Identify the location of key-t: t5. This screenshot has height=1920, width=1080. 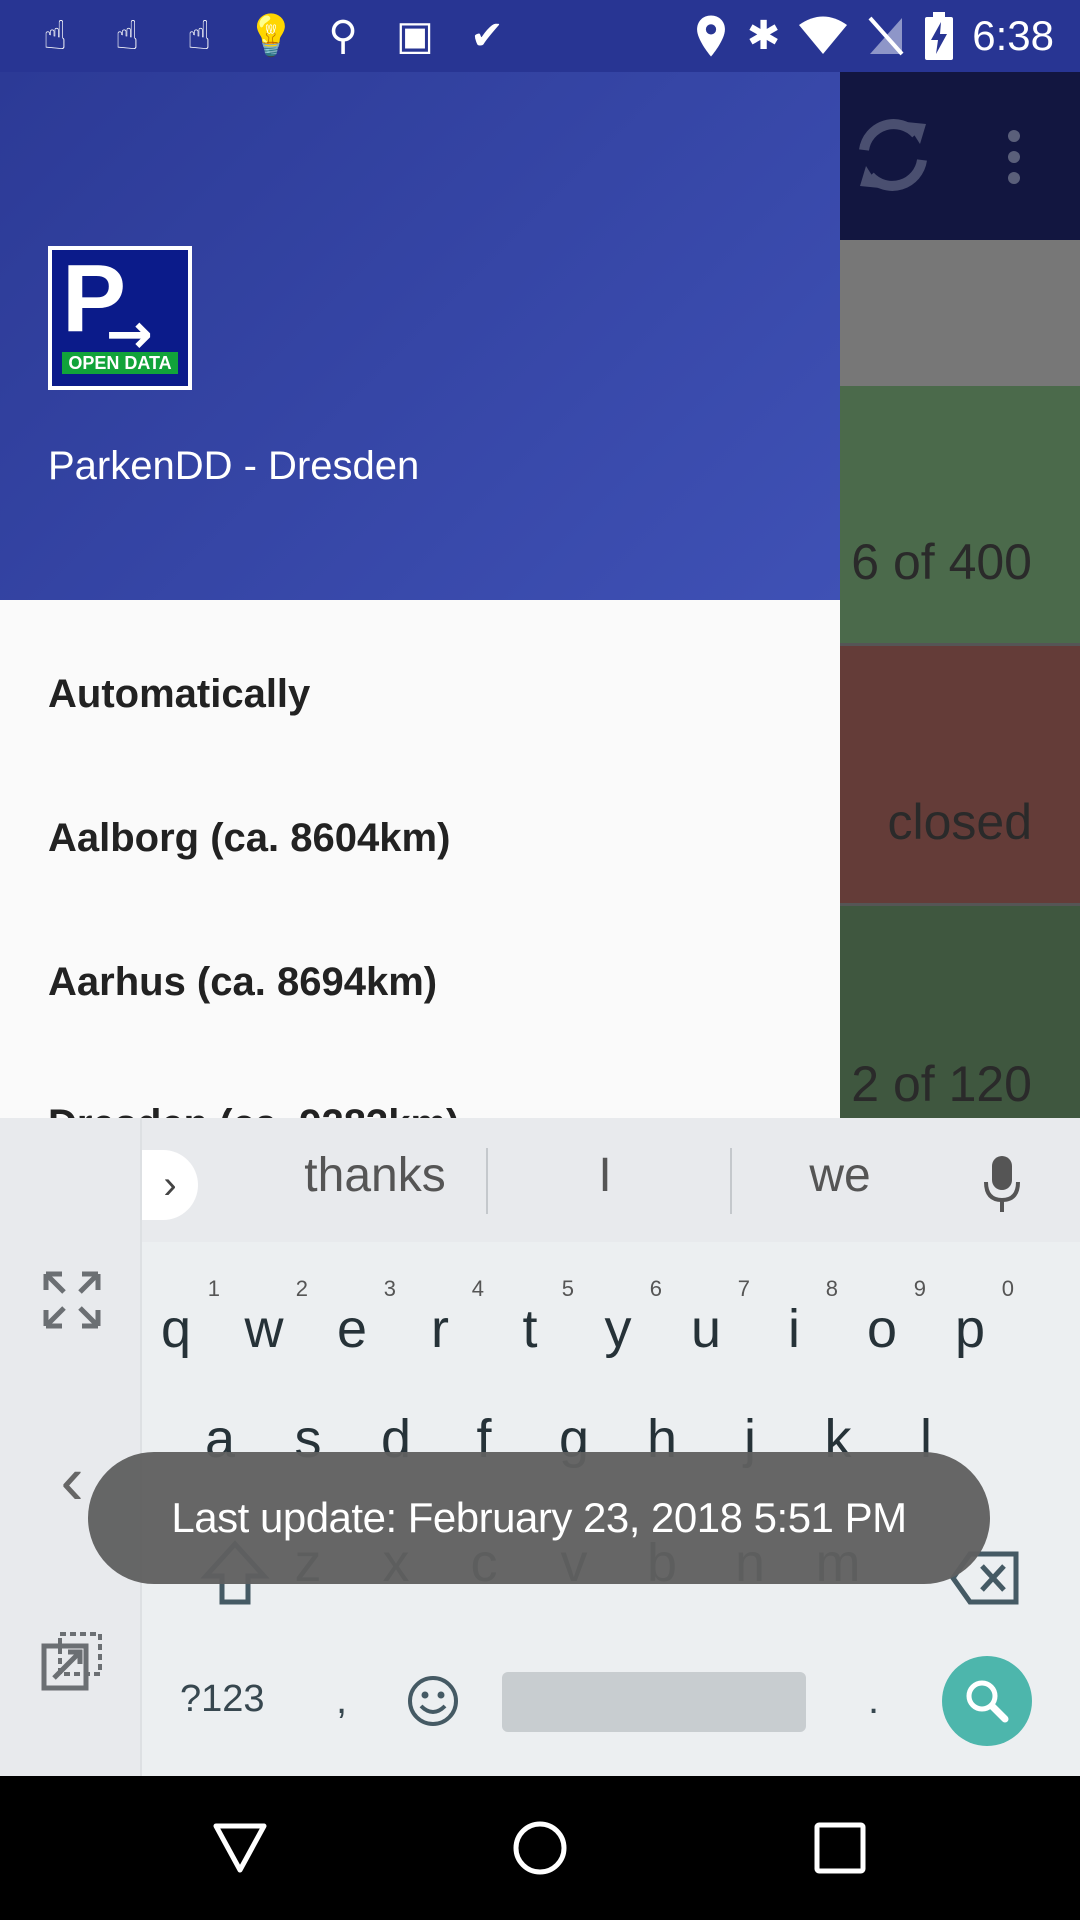
(530, 1318).